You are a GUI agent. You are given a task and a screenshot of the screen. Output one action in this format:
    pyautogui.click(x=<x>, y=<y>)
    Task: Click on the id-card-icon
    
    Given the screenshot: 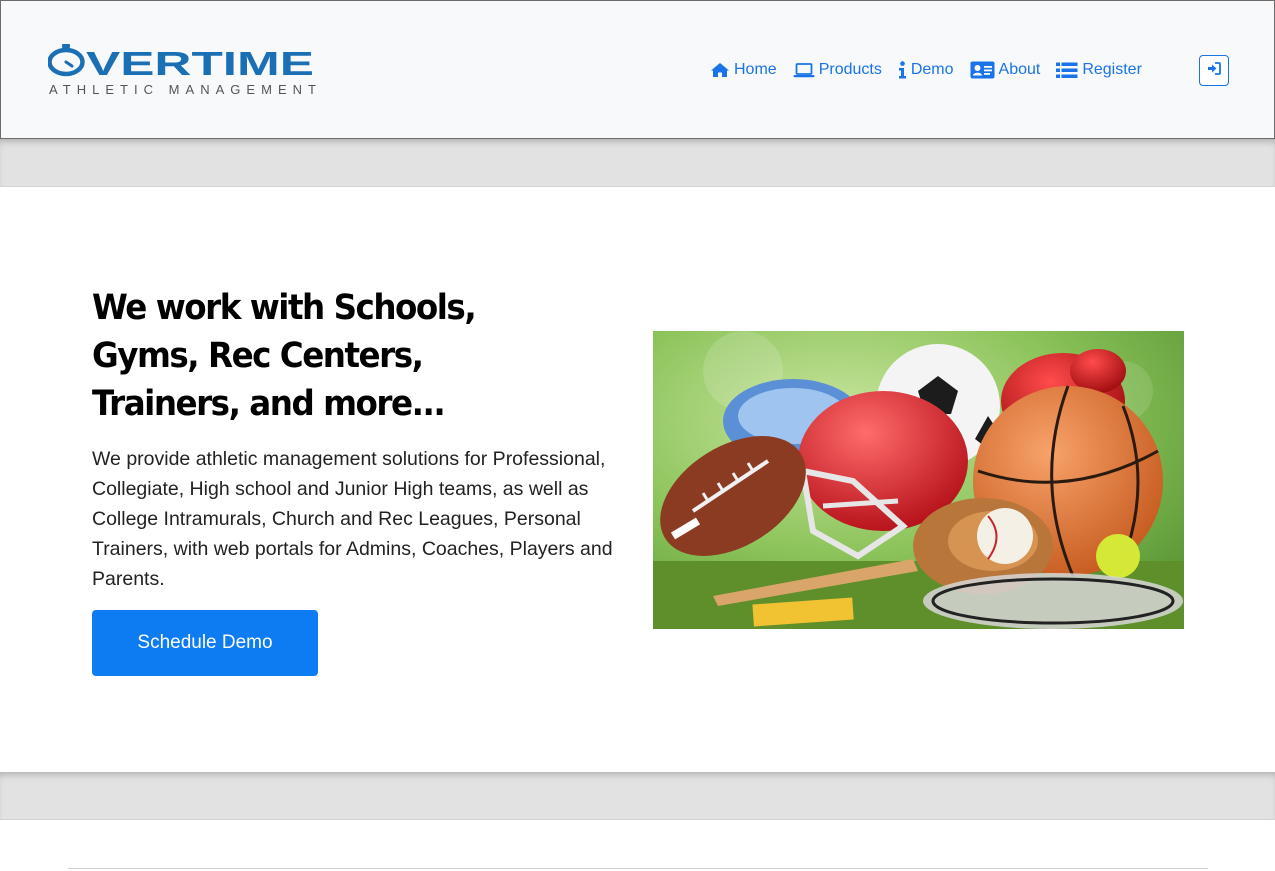 What is the action you would take?
    pyautogui.click(x=982, y=70)
    